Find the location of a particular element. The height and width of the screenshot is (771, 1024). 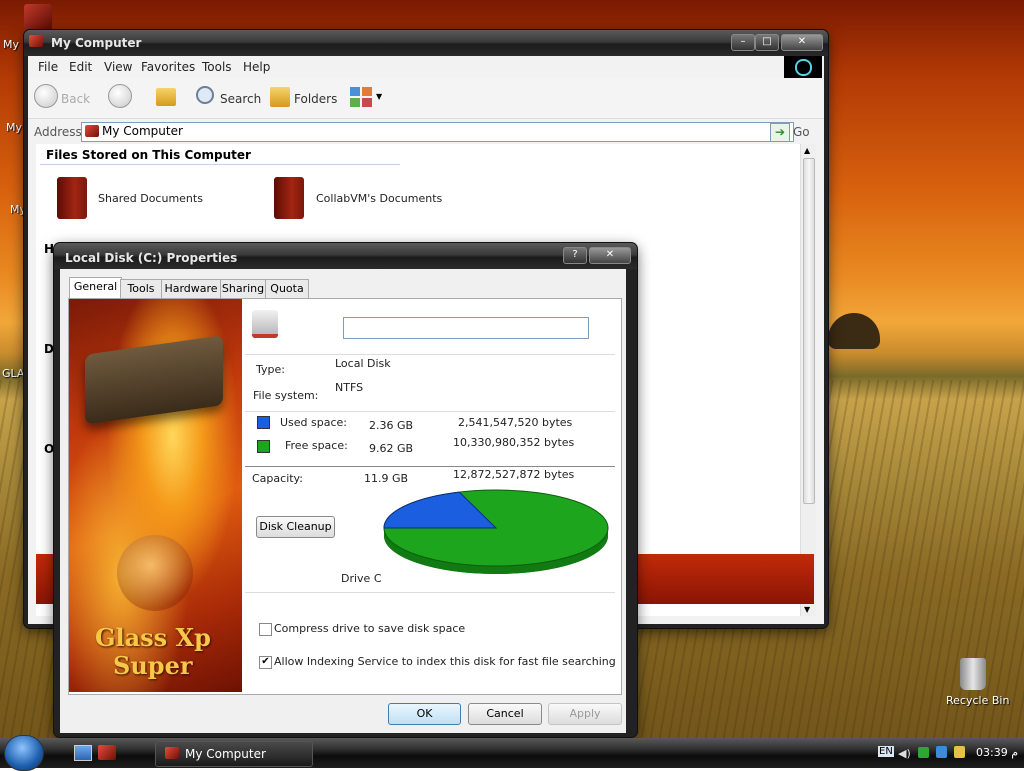

apply-button: Apply is located at coordinates (585, 714).